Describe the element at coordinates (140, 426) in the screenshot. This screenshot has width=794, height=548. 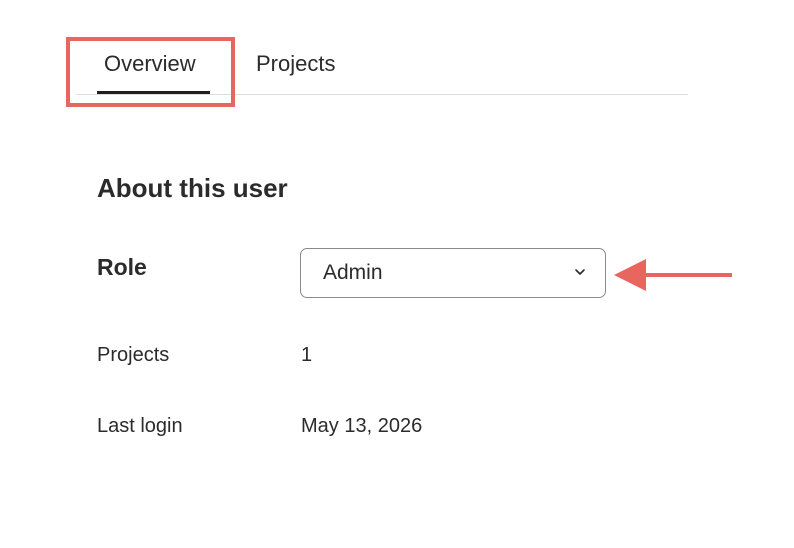
I see `last-login-label: Last login` at that location.